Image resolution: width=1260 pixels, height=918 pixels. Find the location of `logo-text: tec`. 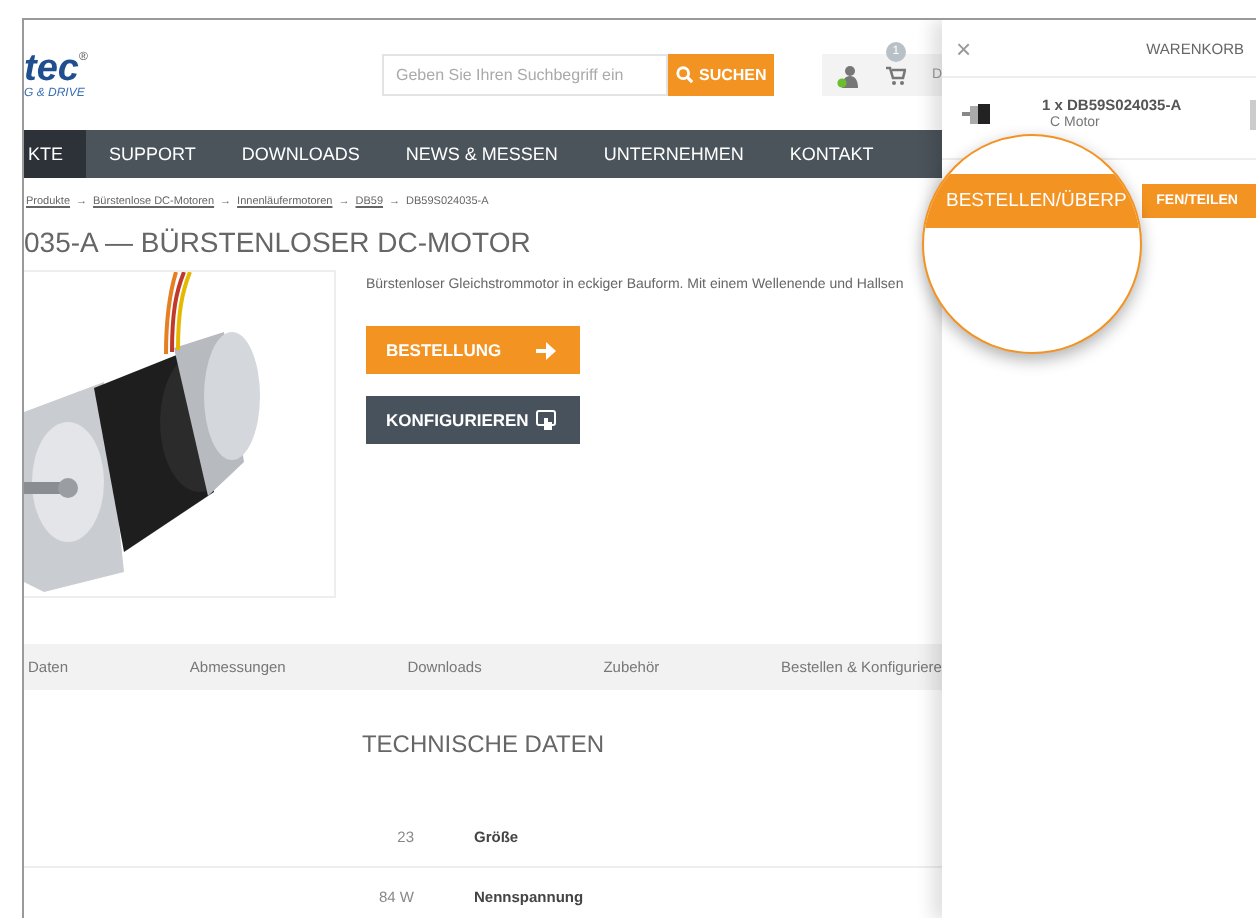

logo-text: tec is located at coordinates (51, 69).